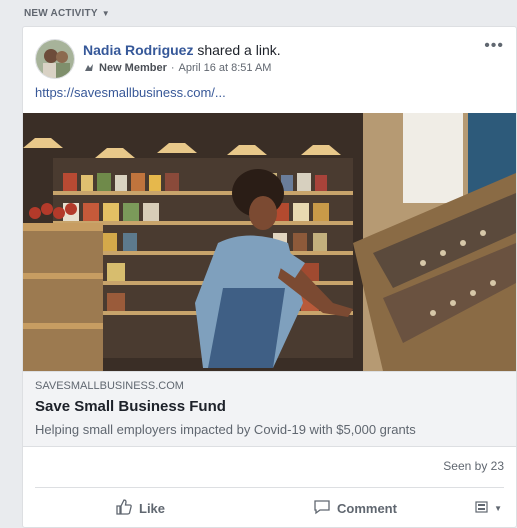  Describe the element at coordinates (367, 508) in the screenshot. I see `comment-label: Comment` at that location.